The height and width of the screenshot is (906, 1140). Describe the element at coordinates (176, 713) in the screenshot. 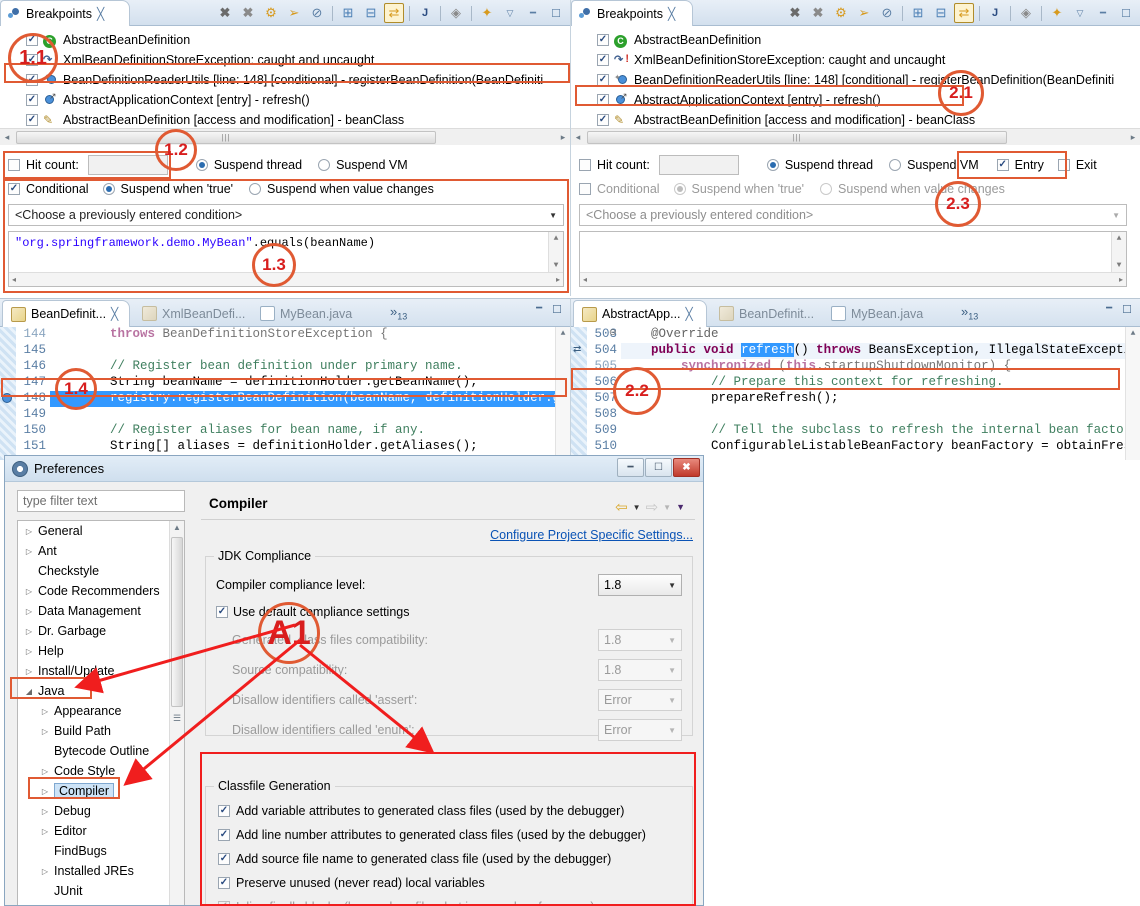

I see `preferences-tree-vscrollbar: ▲ ☰` at that location.